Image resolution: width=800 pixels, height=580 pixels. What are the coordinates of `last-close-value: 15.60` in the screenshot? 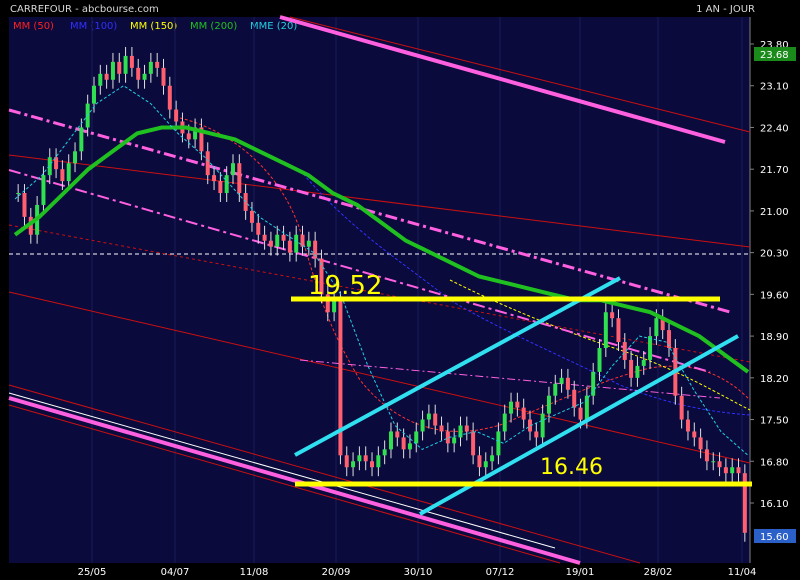 It's located at (774, 537).